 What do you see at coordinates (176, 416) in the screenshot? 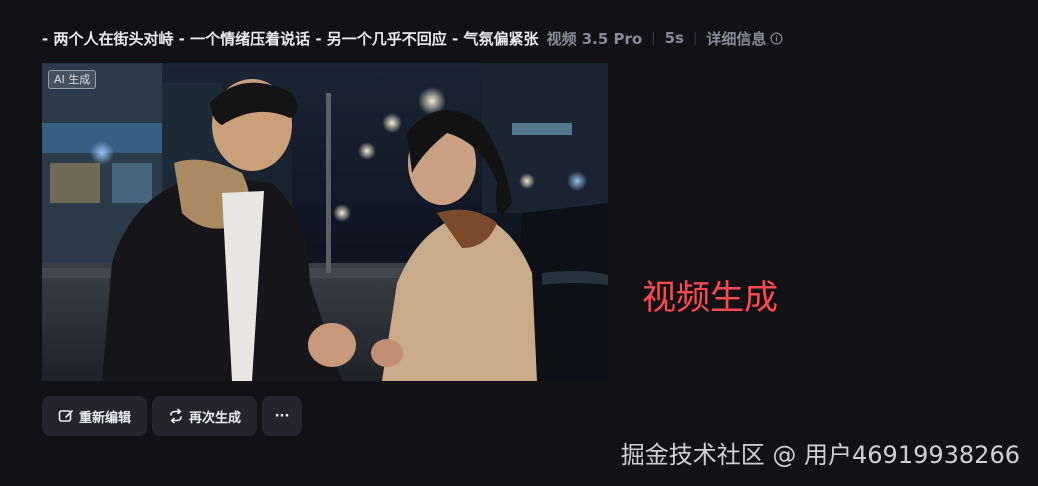
I see `refresh-icon` at bounding box center [176, 416].